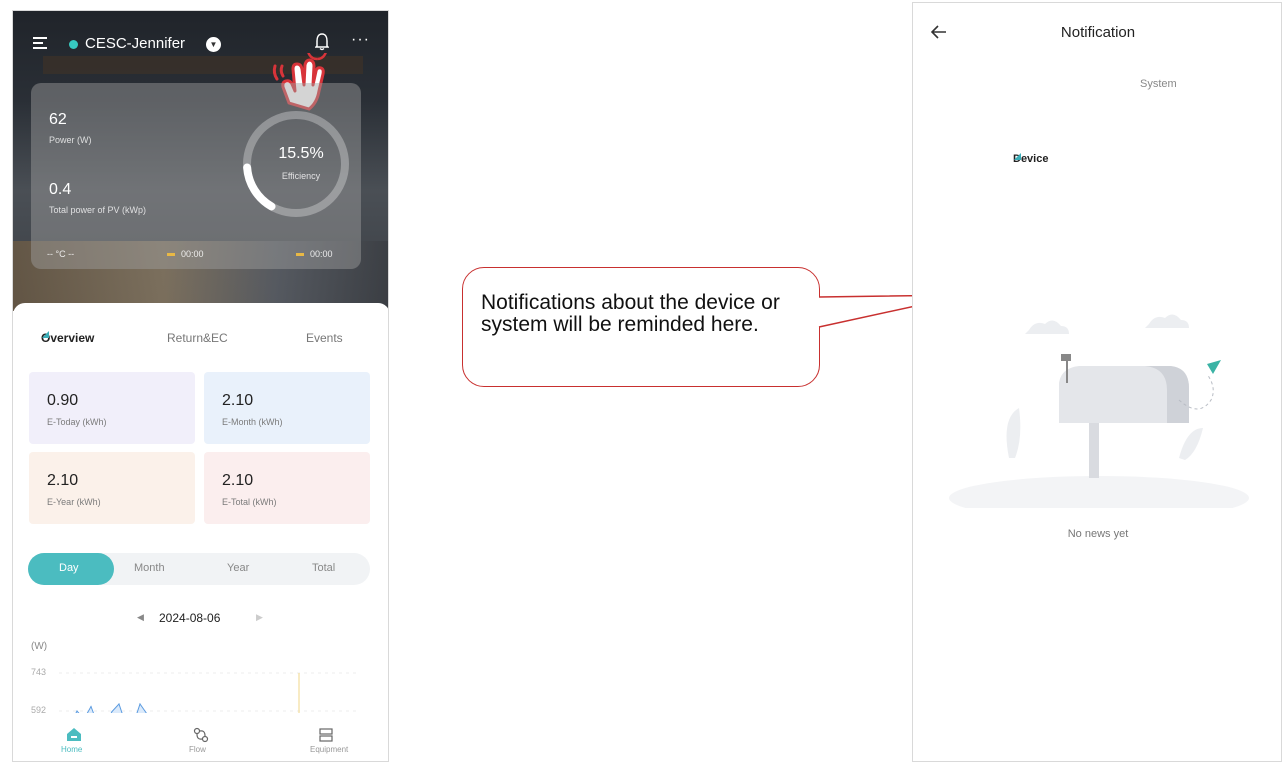 This screenshot has height=768, width=1284. Describe the element at coordinates (60, 189) in the screenshot. I see `pv-value: 0.4` at that location.